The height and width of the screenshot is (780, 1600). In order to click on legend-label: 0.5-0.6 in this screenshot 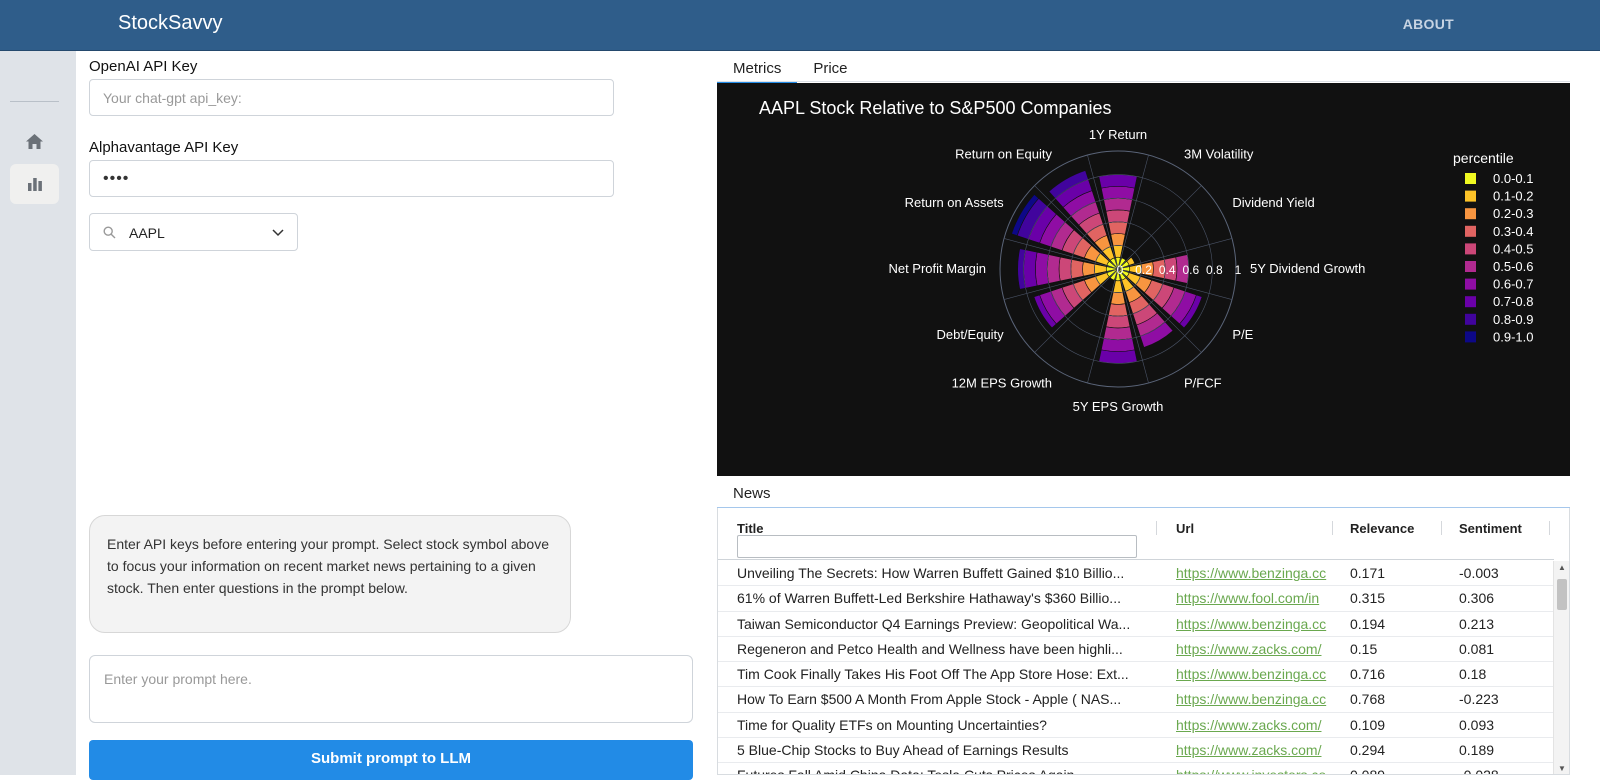, I will do `click(1513, 266)`.